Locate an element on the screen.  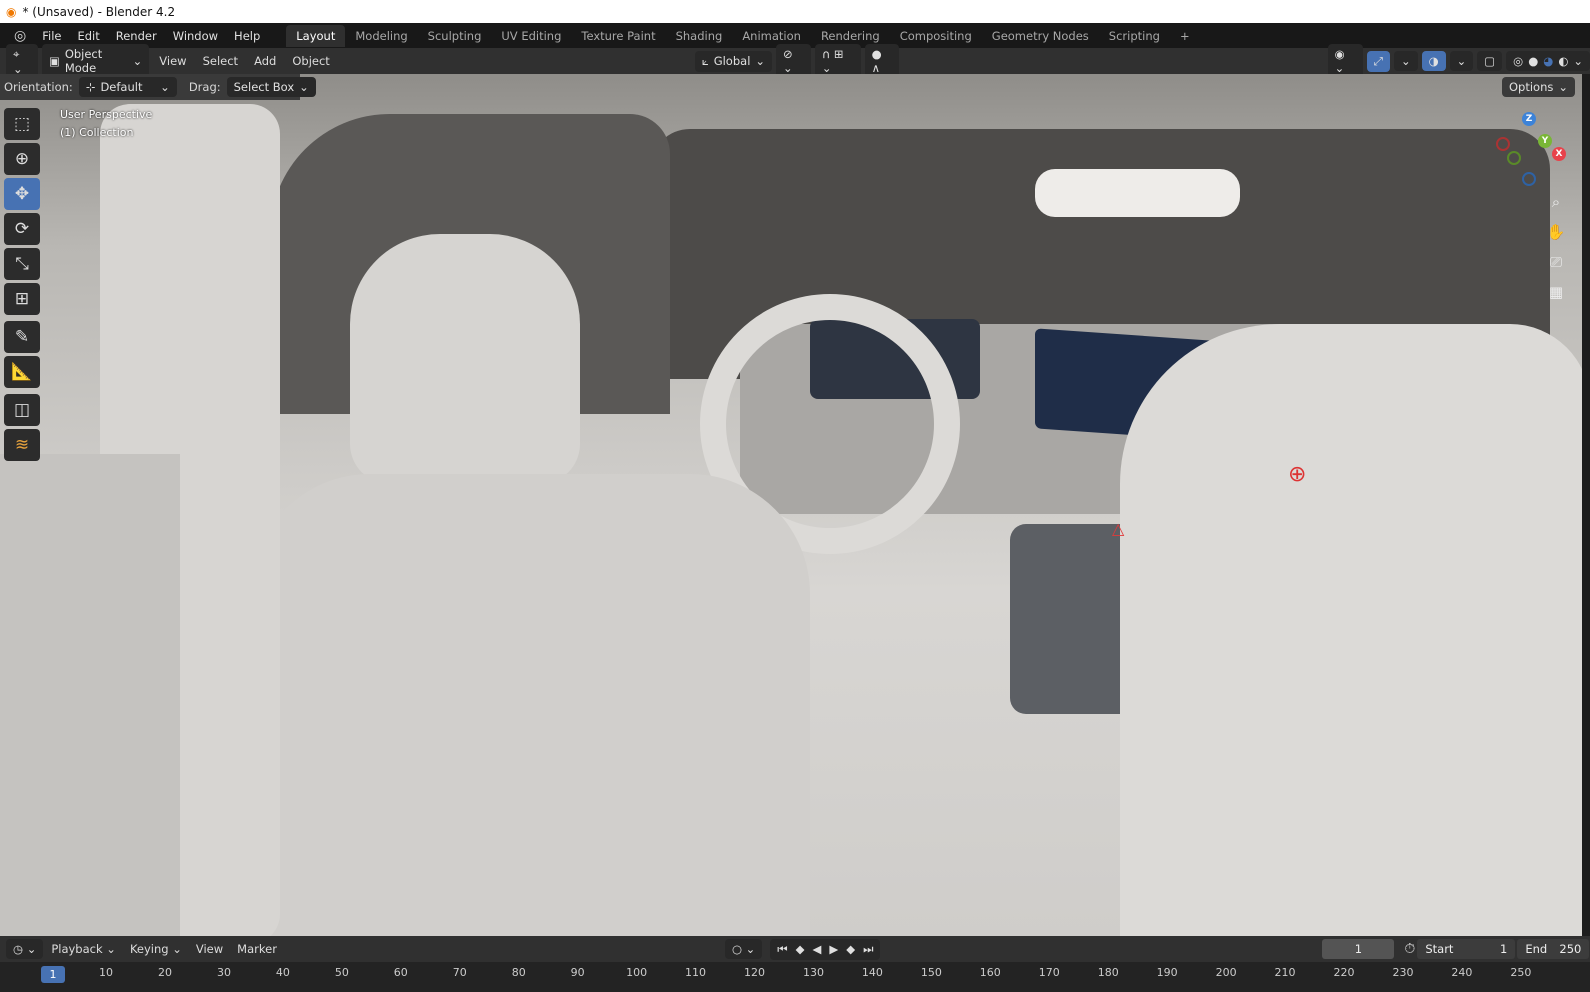
menu-view: View is located at coordinates (172, 61).